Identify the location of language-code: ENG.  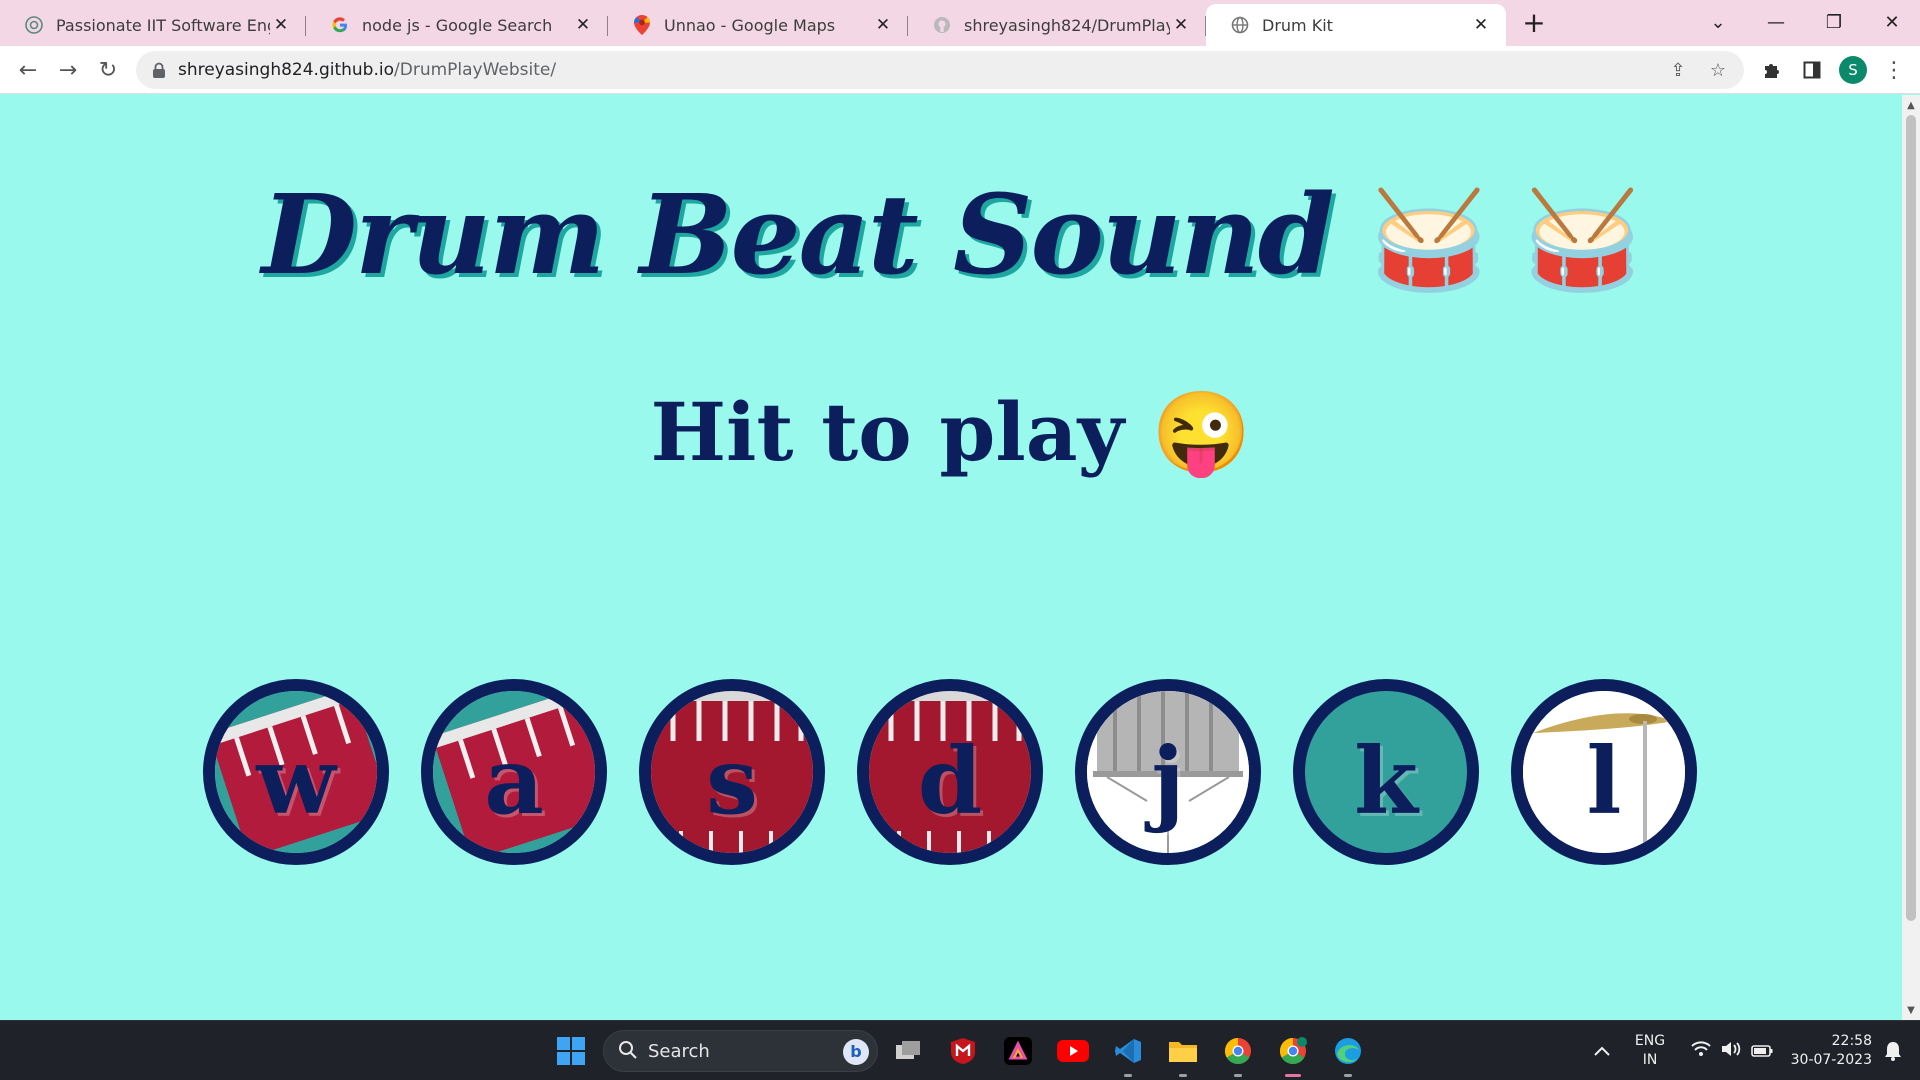
(1650, 1041).